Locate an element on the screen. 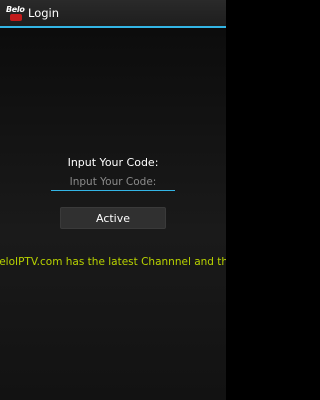  code-prompt-label: Input Your Code: is located at coordinates (113, 162).